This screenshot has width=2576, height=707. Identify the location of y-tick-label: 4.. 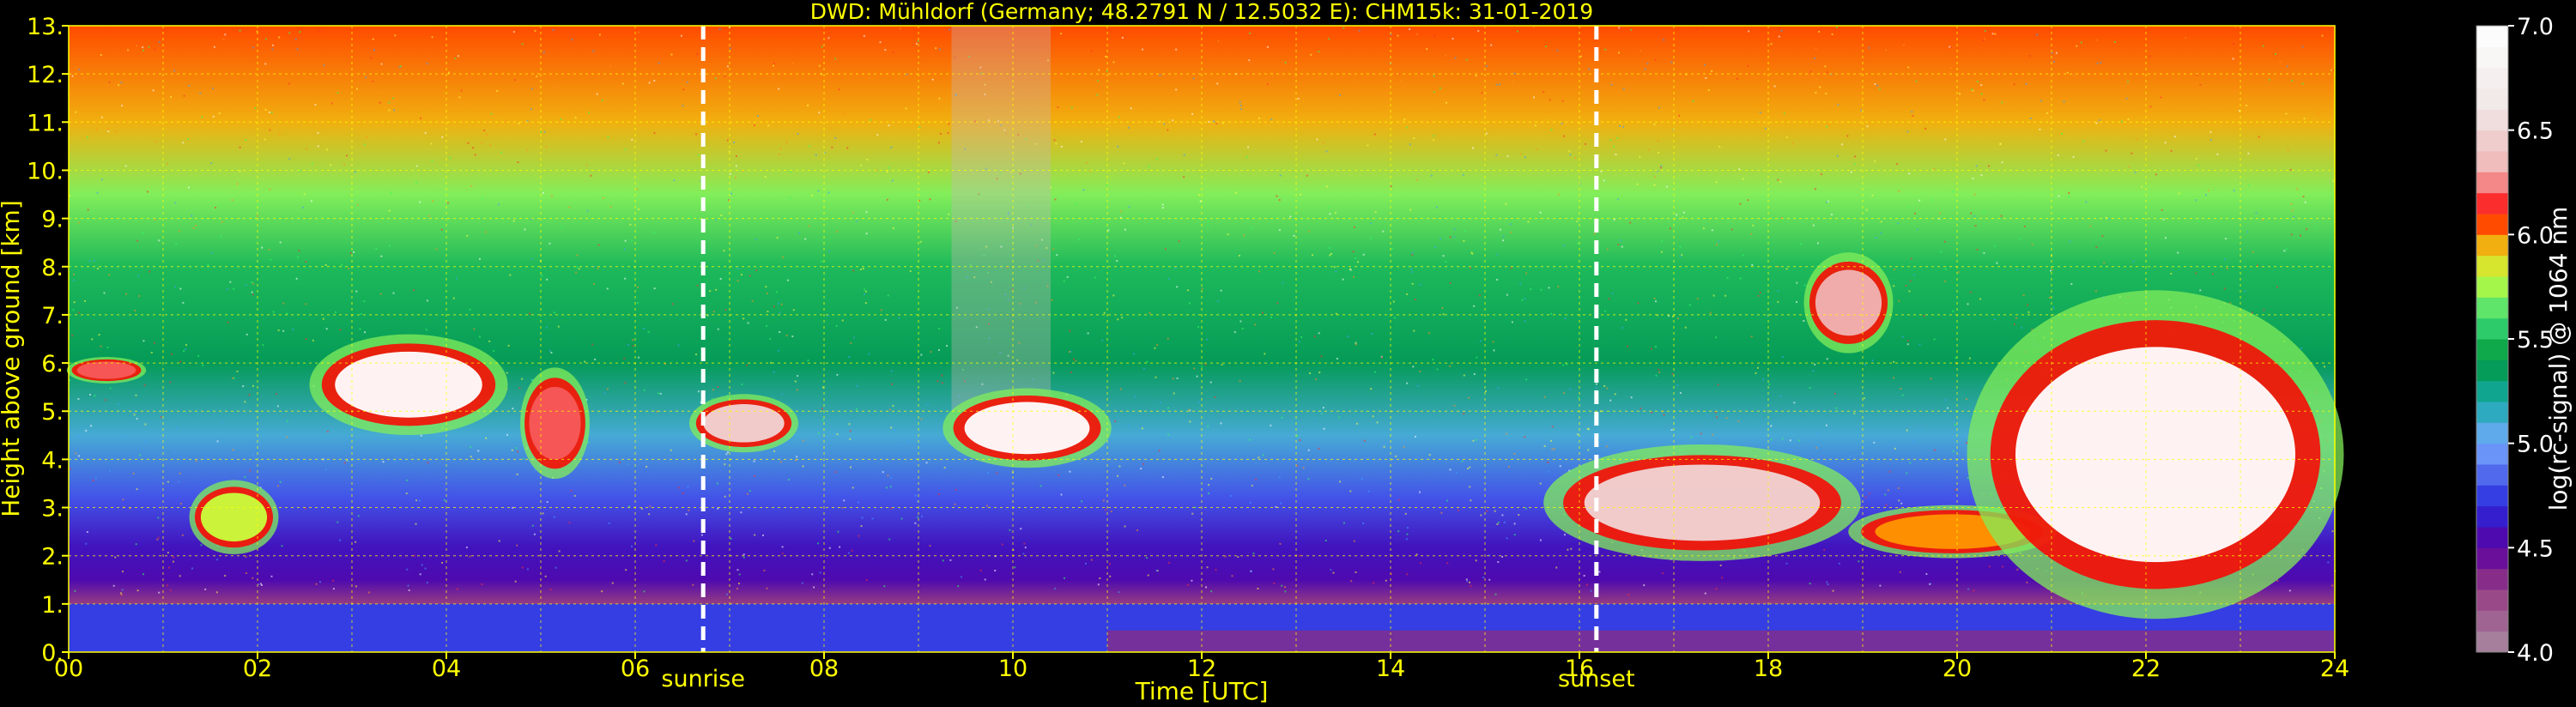
(52, 460).